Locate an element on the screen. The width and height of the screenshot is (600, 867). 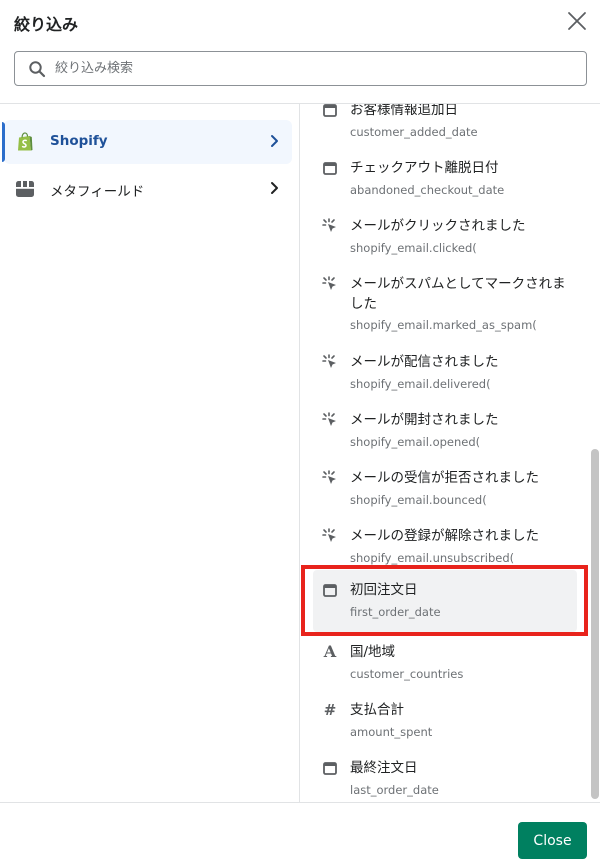
sidebar-item-shopify: Shopify is located at coordinates (147, 142).